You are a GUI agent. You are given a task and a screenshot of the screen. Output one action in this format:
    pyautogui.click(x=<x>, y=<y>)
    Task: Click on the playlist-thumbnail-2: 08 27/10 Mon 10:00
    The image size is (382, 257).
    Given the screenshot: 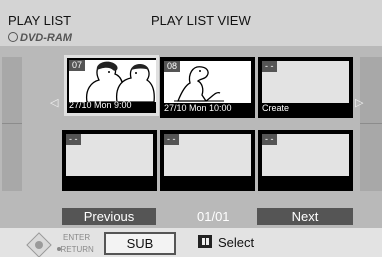 What is the action you would take?
    pyautogui.click(x=207, y=87)
    